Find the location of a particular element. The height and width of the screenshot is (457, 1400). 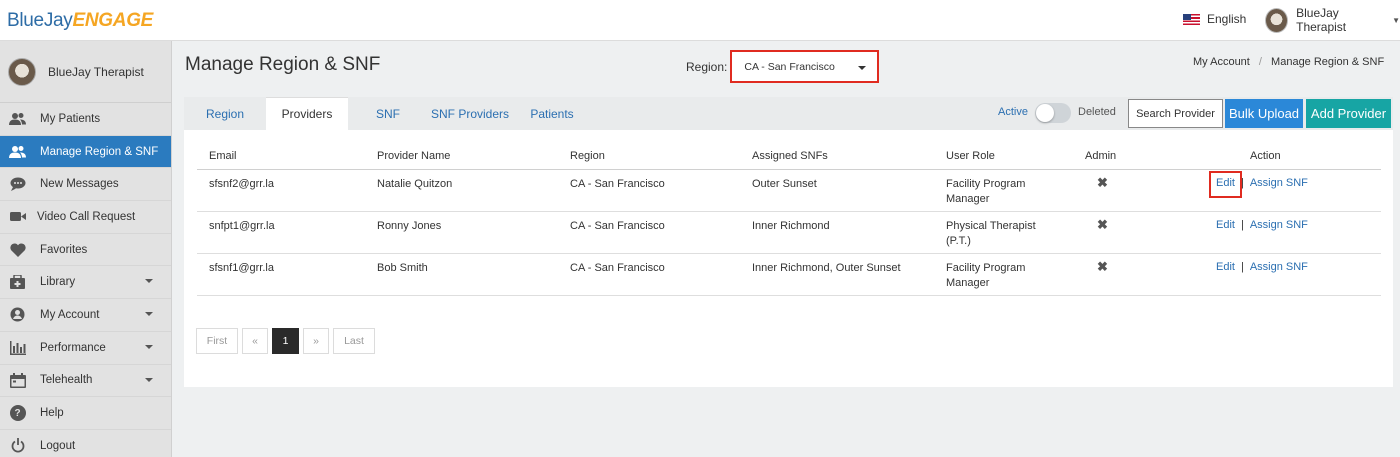

sidebar-item-favorites: Favorites is located at coordinates (85, 250).